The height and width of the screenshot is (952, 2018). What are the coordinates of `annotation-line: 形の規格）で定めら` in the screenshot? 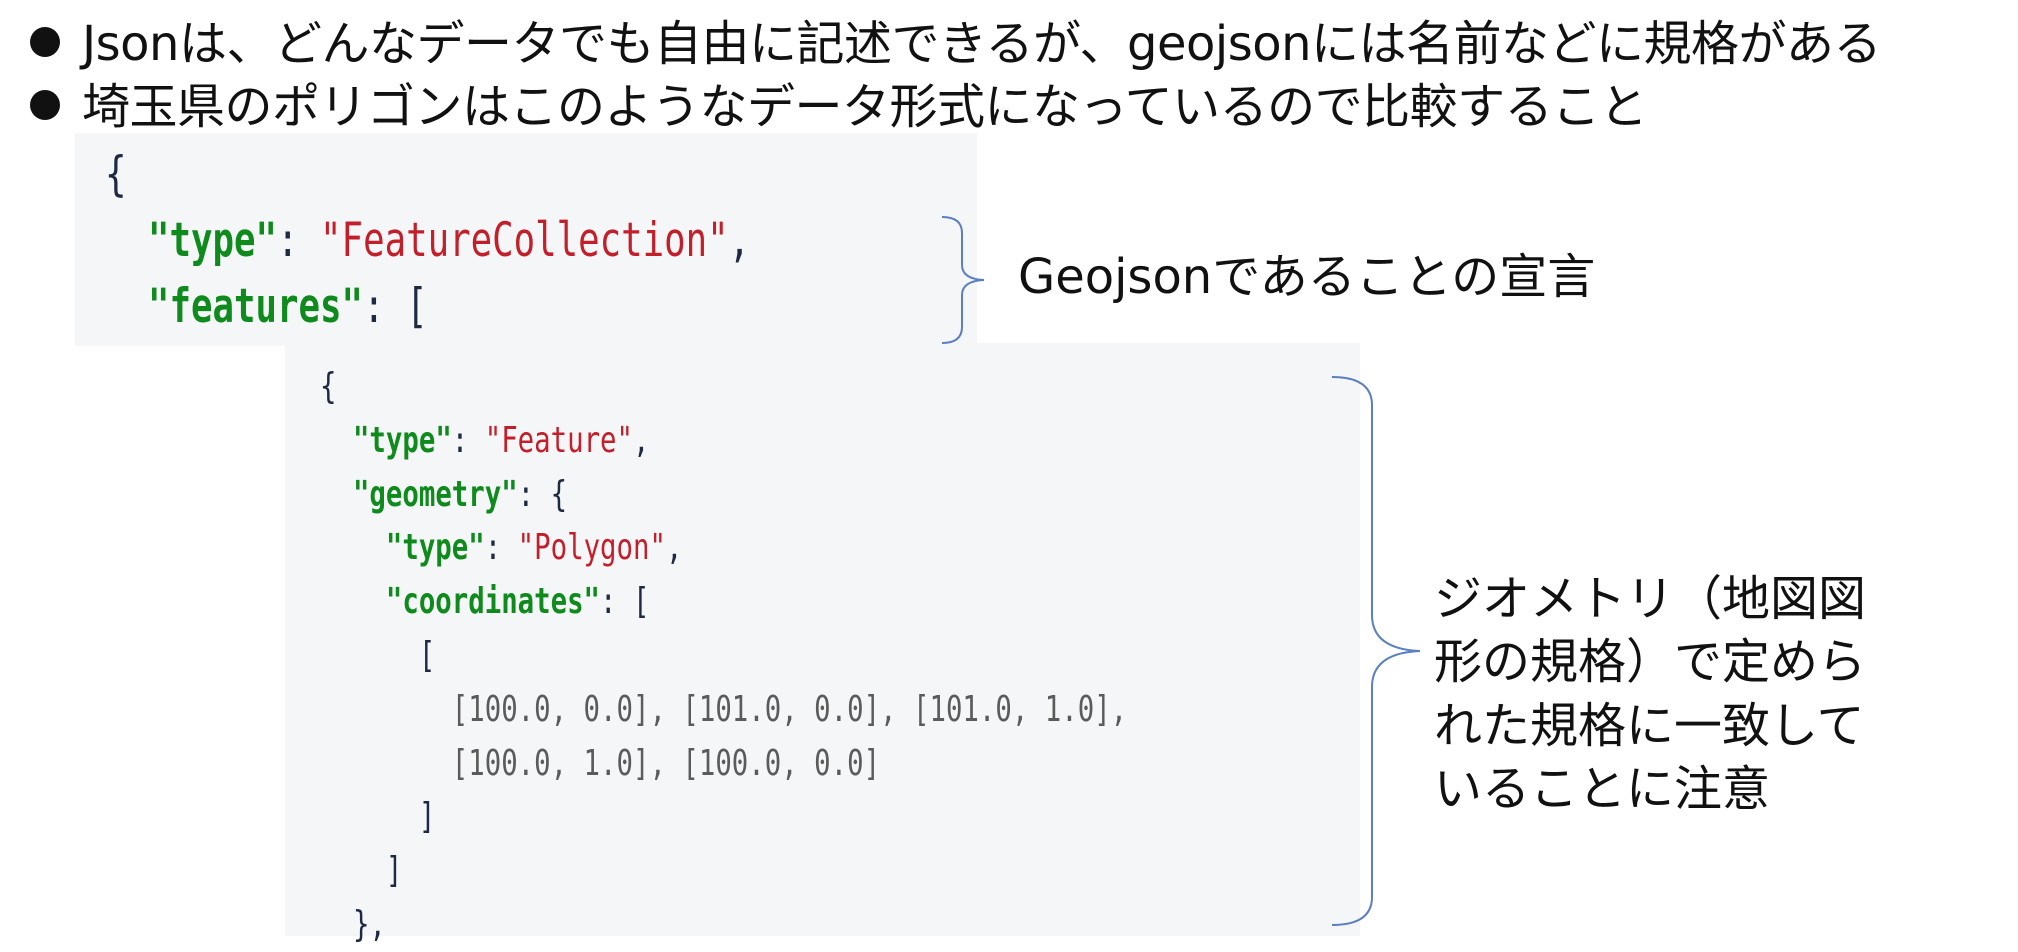 It's located at (1650, 662).